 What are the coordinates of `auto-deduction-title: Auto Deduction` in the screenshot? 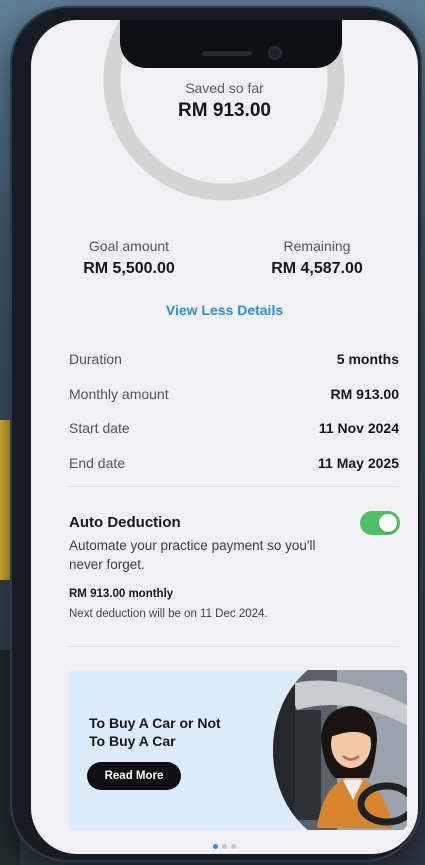 It's located at (125, 522).